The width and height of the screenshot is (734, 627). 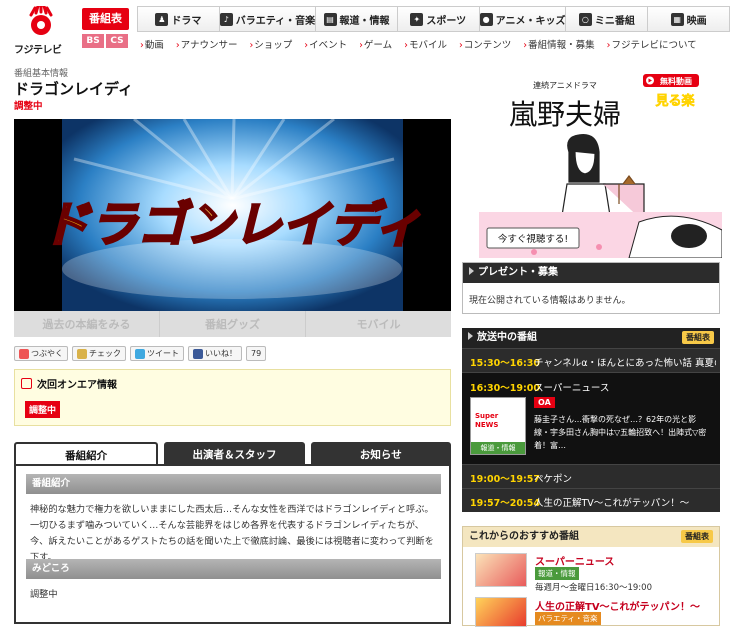 I want to click on reco-time: 毎週月〜金曜日16:30〜19:00, so click(x=593, y=588).